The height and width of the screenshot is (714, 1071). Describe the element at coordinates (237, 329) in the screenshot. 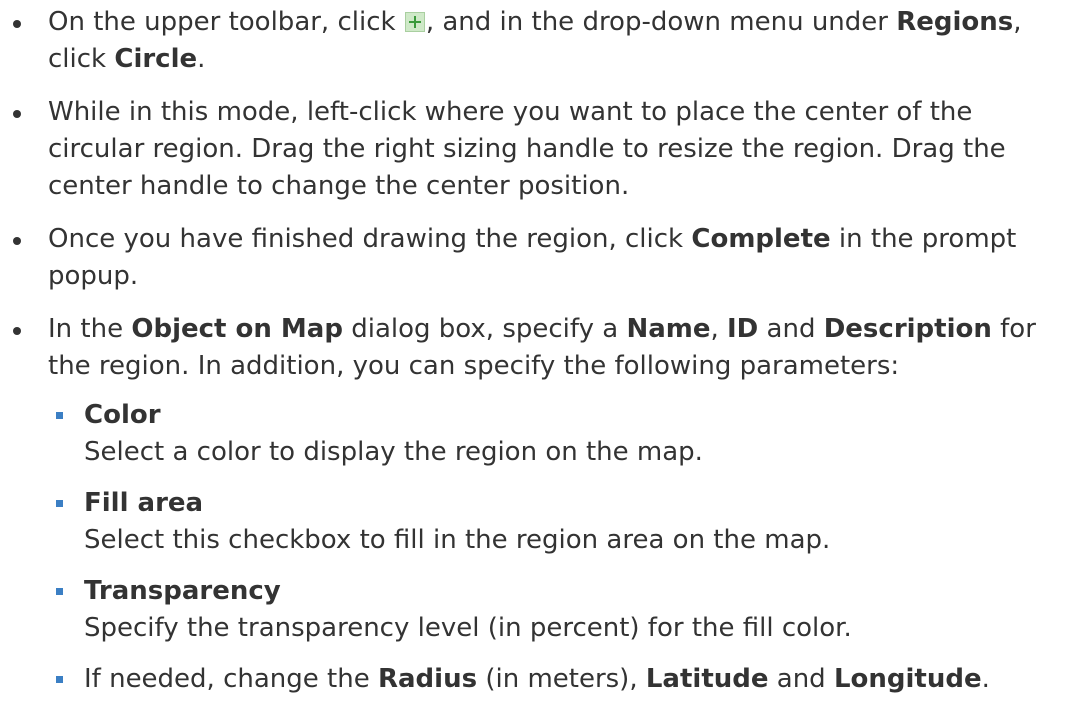

I see `object-on-map-term: Object on Map` at that location.